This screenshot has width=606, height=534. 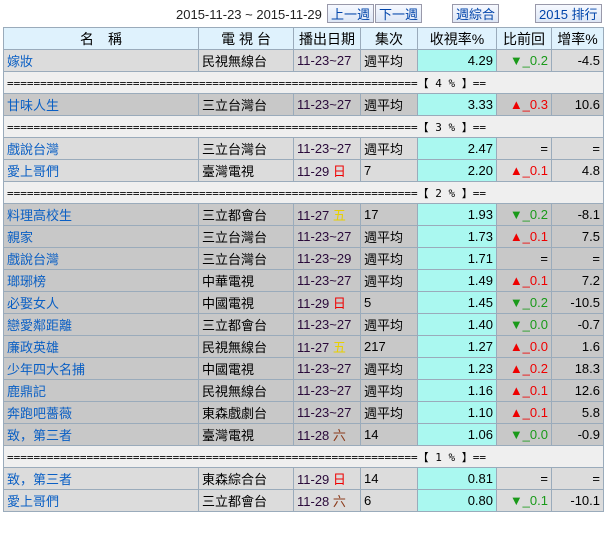 What do you see at coordinates (577, 214) in the screenshot?
I see `growth-rate: -8.1` at bounding box center [577, 214].